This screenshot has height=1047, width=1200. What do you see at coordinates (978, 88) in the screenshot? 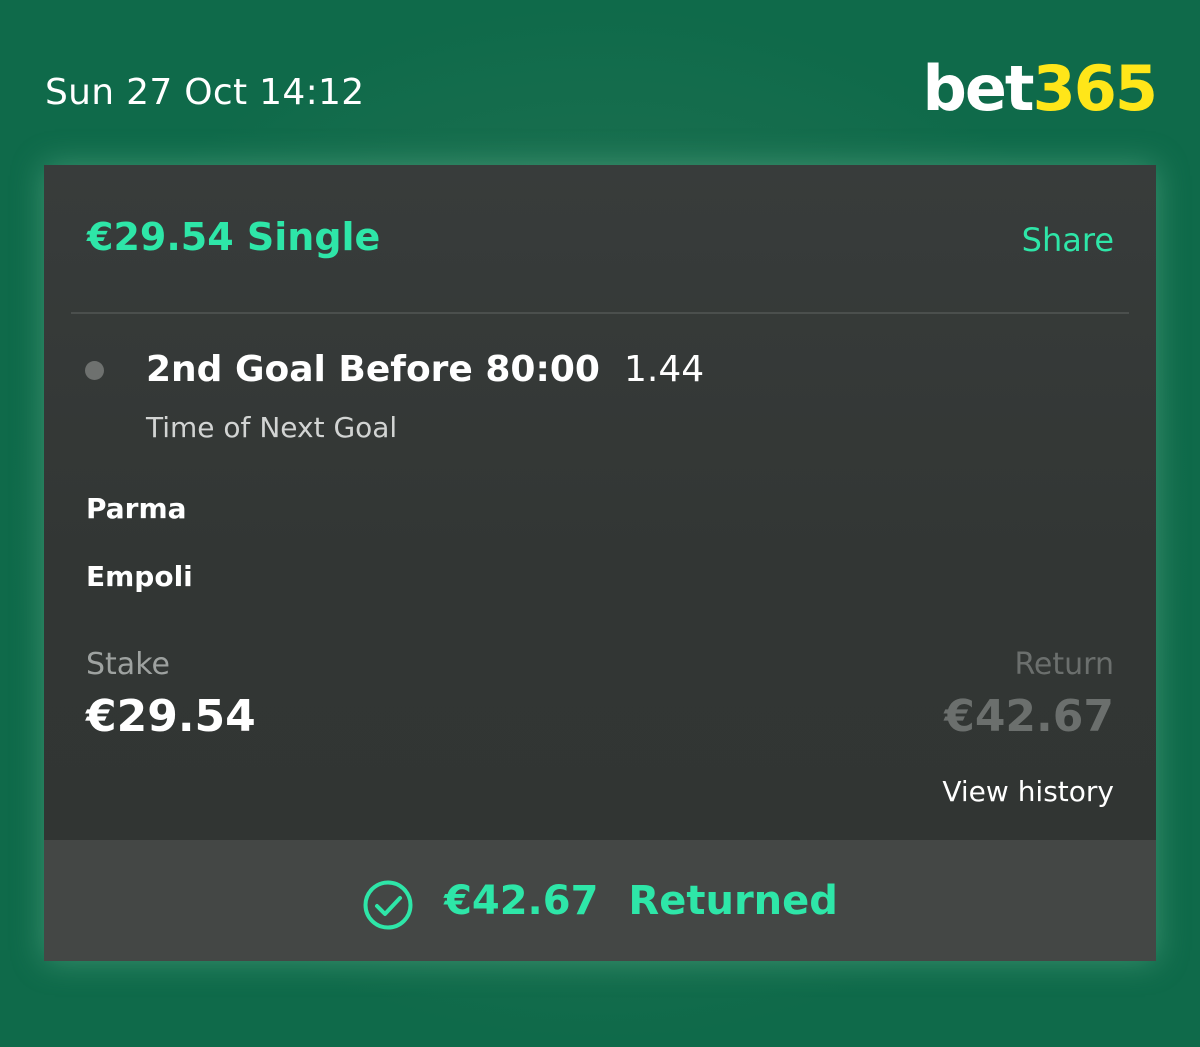
I see `logo-text-bet: bet` at bounding box center [978, 88].